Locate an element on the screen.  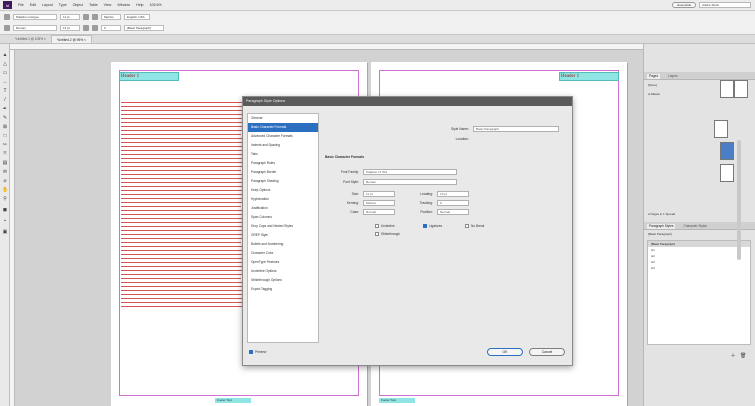
underline-checkbox-box is located at coordinates (377, 226).